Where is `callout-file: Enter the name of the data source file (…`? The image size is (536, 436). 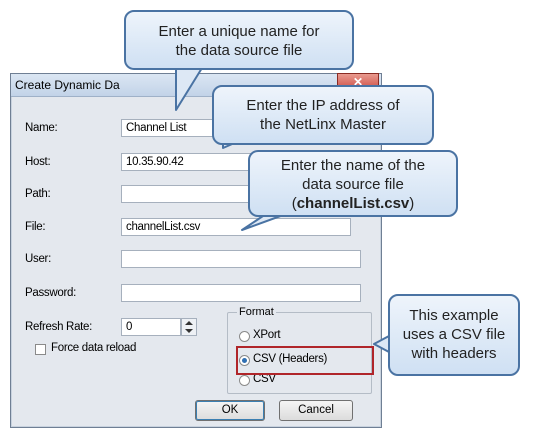 callout-file: Enter the name of the data source file (… is located at coordinates (353, 183).